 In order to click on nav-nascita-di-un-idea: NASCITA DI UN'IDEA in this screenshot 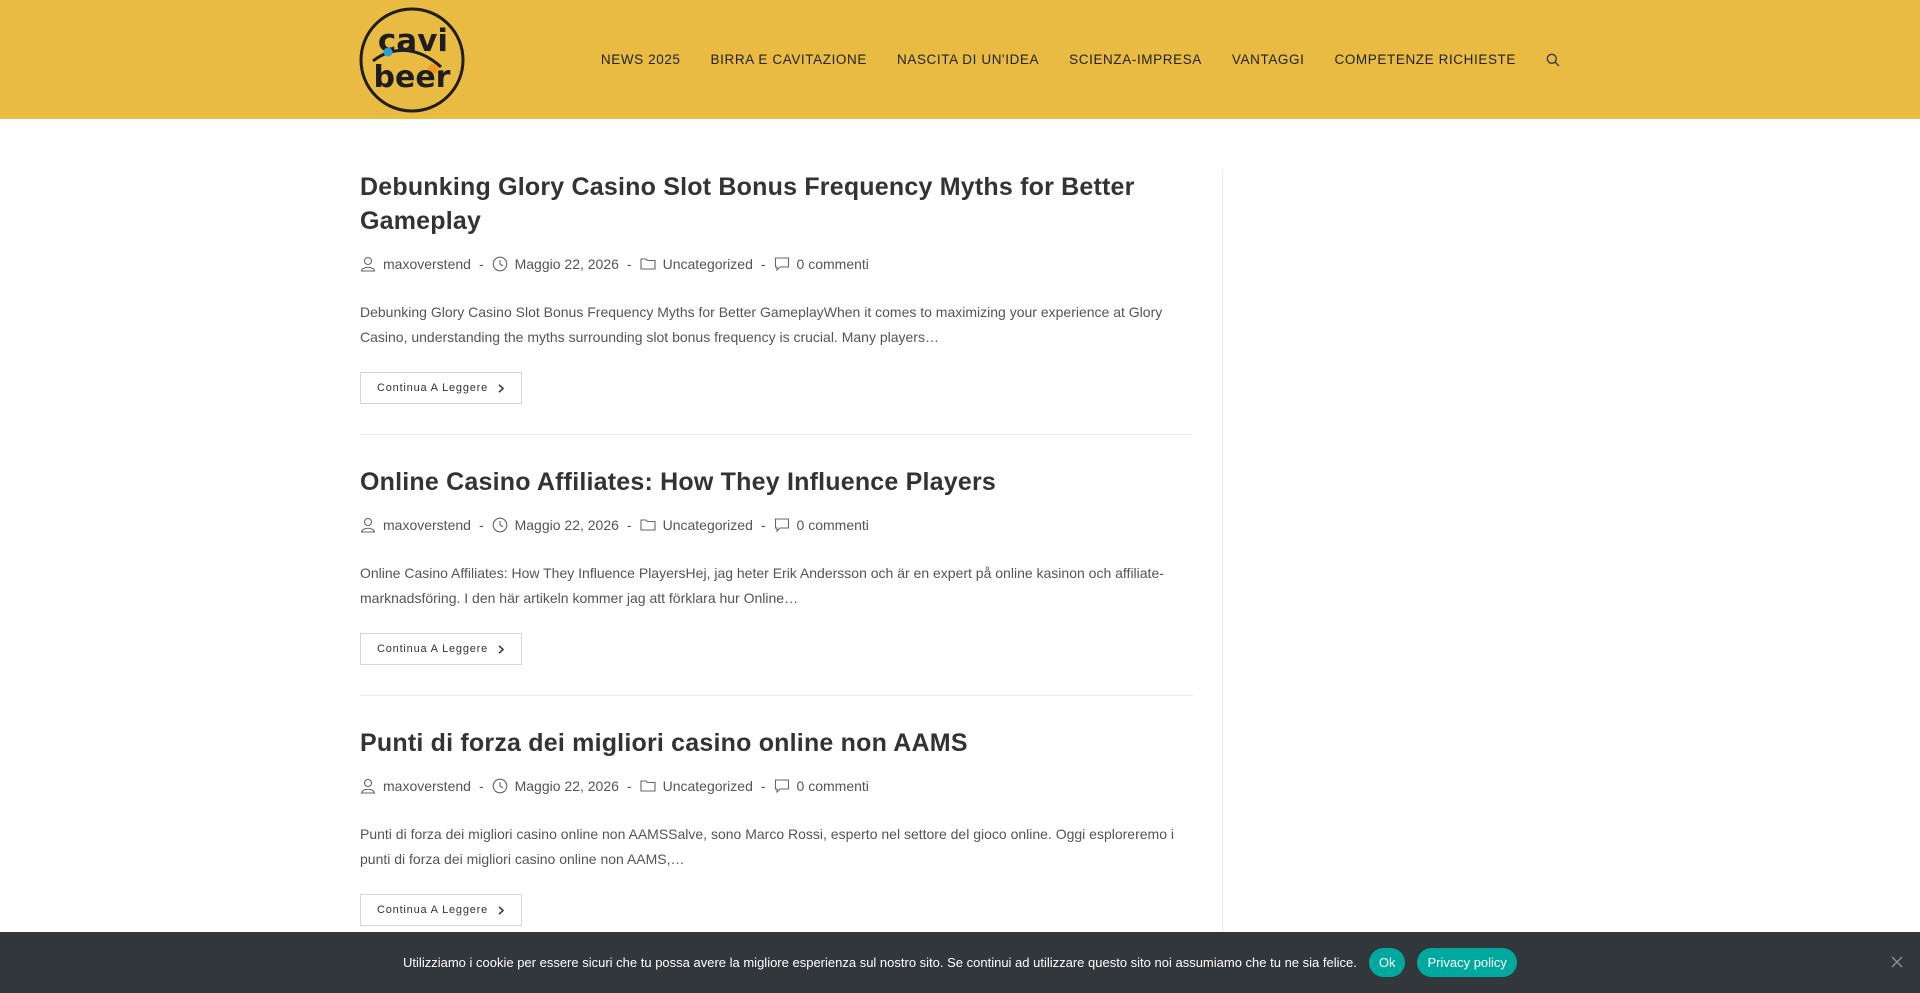, I will do `click(968, 59)`.